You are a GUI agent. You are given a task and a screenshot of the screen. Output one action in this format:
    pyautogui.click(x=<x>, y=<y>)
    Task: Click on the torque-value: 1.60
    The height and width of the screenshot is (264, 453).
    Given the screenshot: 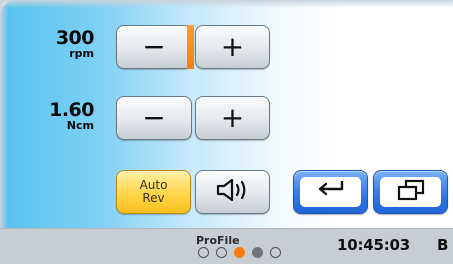 What is the action you would take?
    pyautogui.click(x=71, y=110)
    